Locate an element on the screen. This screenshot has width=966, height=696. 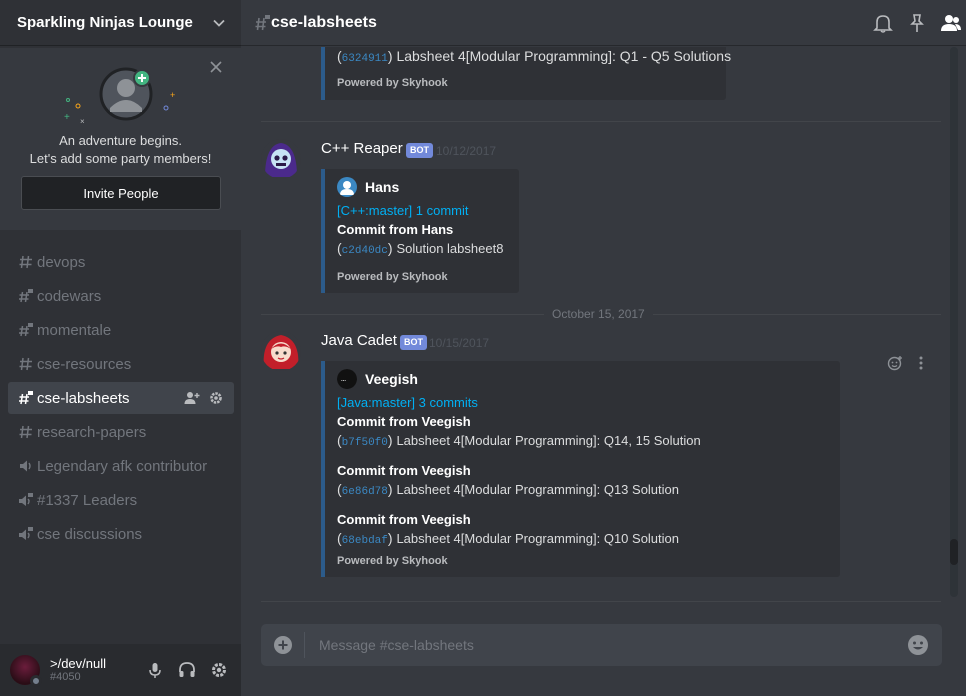
sidebar-item-cse-resources: cse-resources is located at coordinates (121, 364).